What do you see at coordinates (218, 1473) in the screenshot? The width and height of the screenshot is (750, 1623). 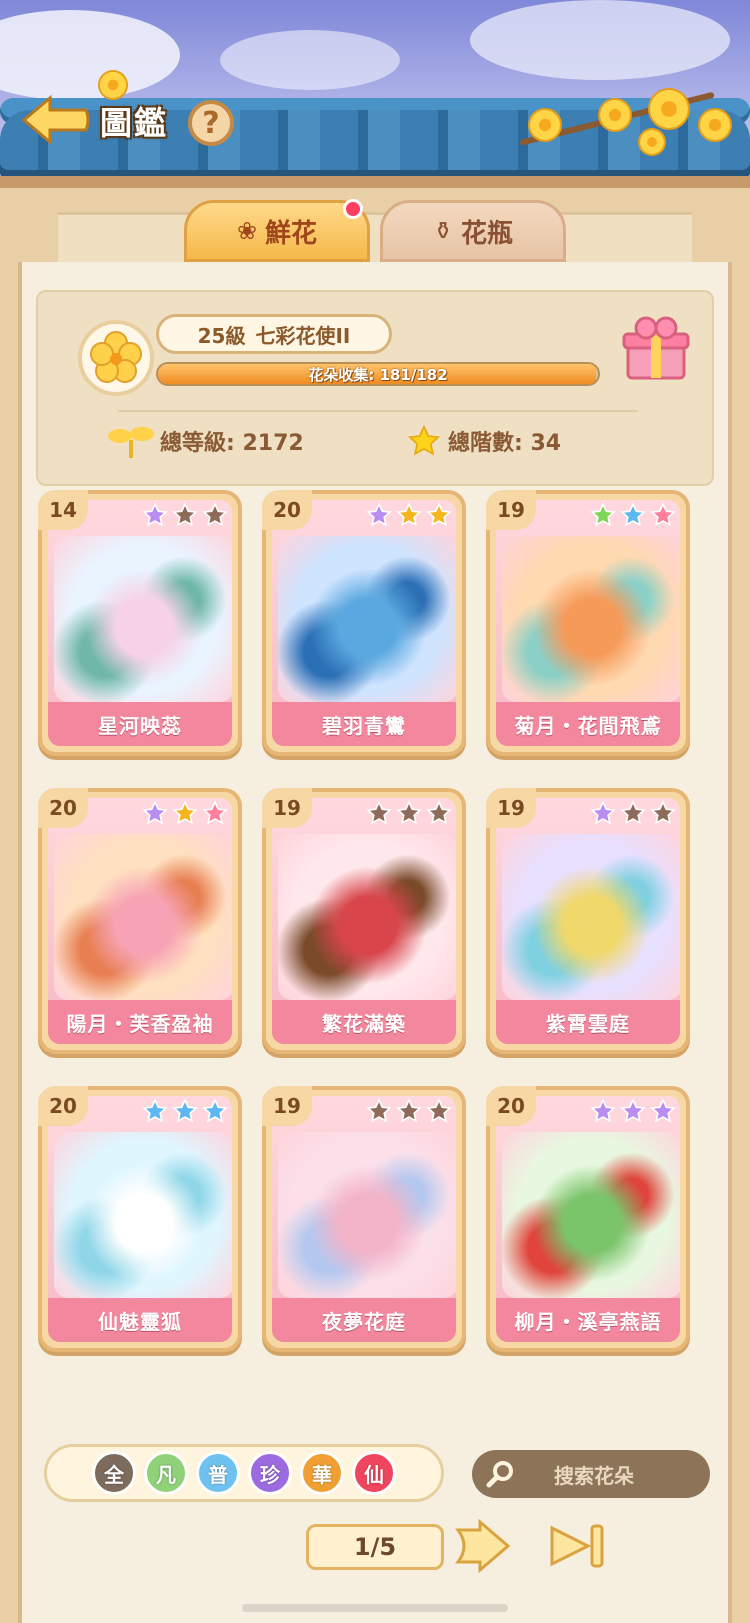 I see `rarity-filter-button: 普` at bounding box center [218, 1473].